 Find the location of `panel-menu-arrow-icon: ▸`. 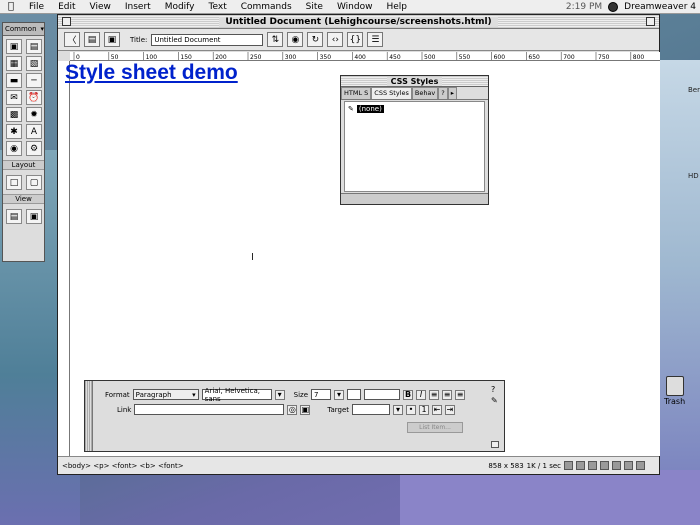

panel-menu-arrow-icon: ▸ is located at coordinates (452, 93).